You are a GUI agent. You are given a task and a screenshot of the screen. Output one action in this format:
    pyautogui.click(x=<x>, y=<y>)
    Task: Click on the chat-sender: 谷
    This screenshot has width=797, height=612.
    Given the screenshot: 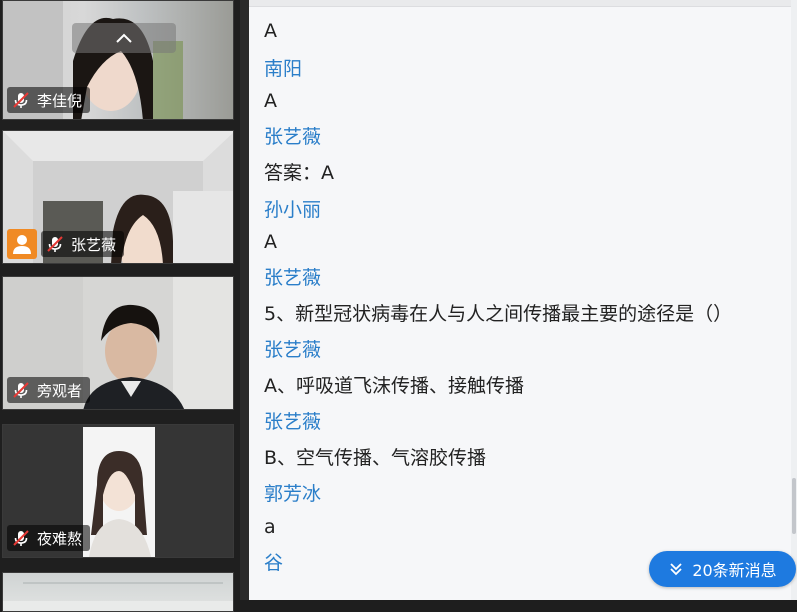 What is the action you would take?
    pyautogui.click(x=273, y=561)
    